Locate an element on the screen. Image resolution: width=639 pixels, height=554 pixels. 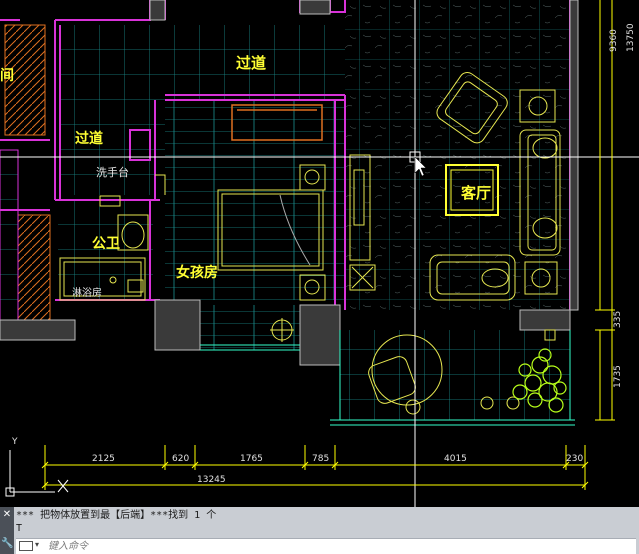
dim-335: 335 is located at coordinates (618, 319).